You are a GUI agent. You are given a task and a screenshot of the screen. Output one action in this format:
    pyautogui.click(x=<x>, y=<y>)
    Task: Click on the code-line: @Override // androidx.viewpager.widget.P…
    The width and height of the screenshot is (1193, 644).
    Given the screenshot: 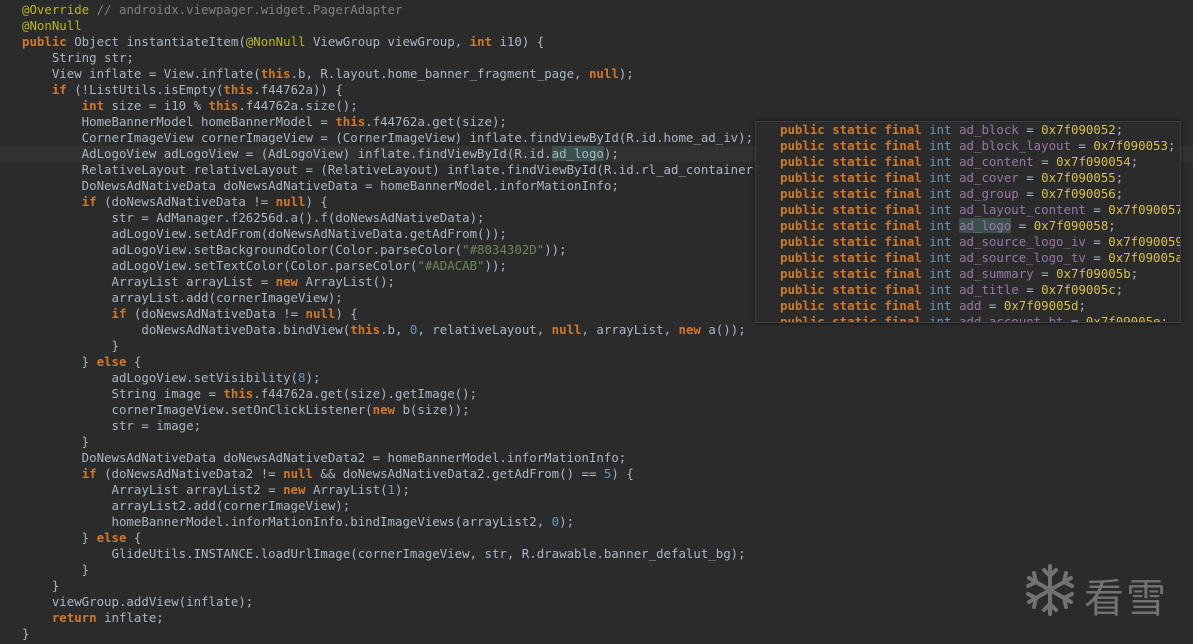 What is the action you would take?
    pyautogui.click(x=212, y=10)
    